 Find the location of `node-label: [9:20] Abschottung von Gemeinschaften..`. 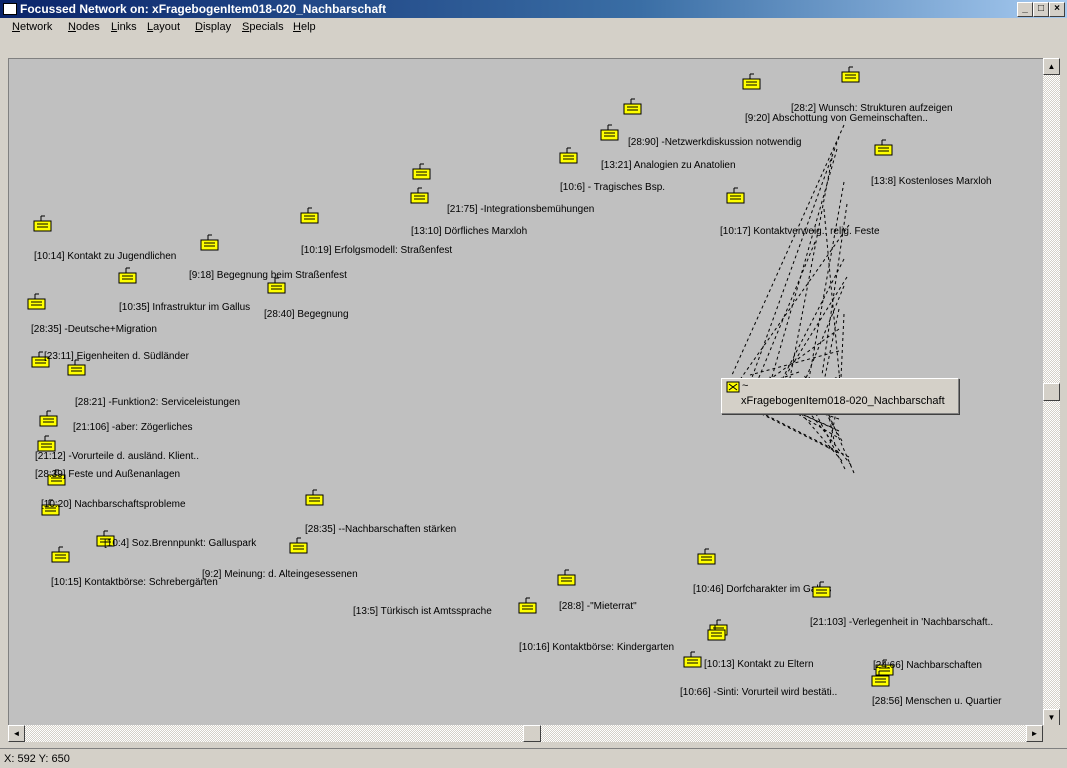

node-label: [9:20] Abschottung von Gemeinschaften.. is located at coordinates (836, 118).